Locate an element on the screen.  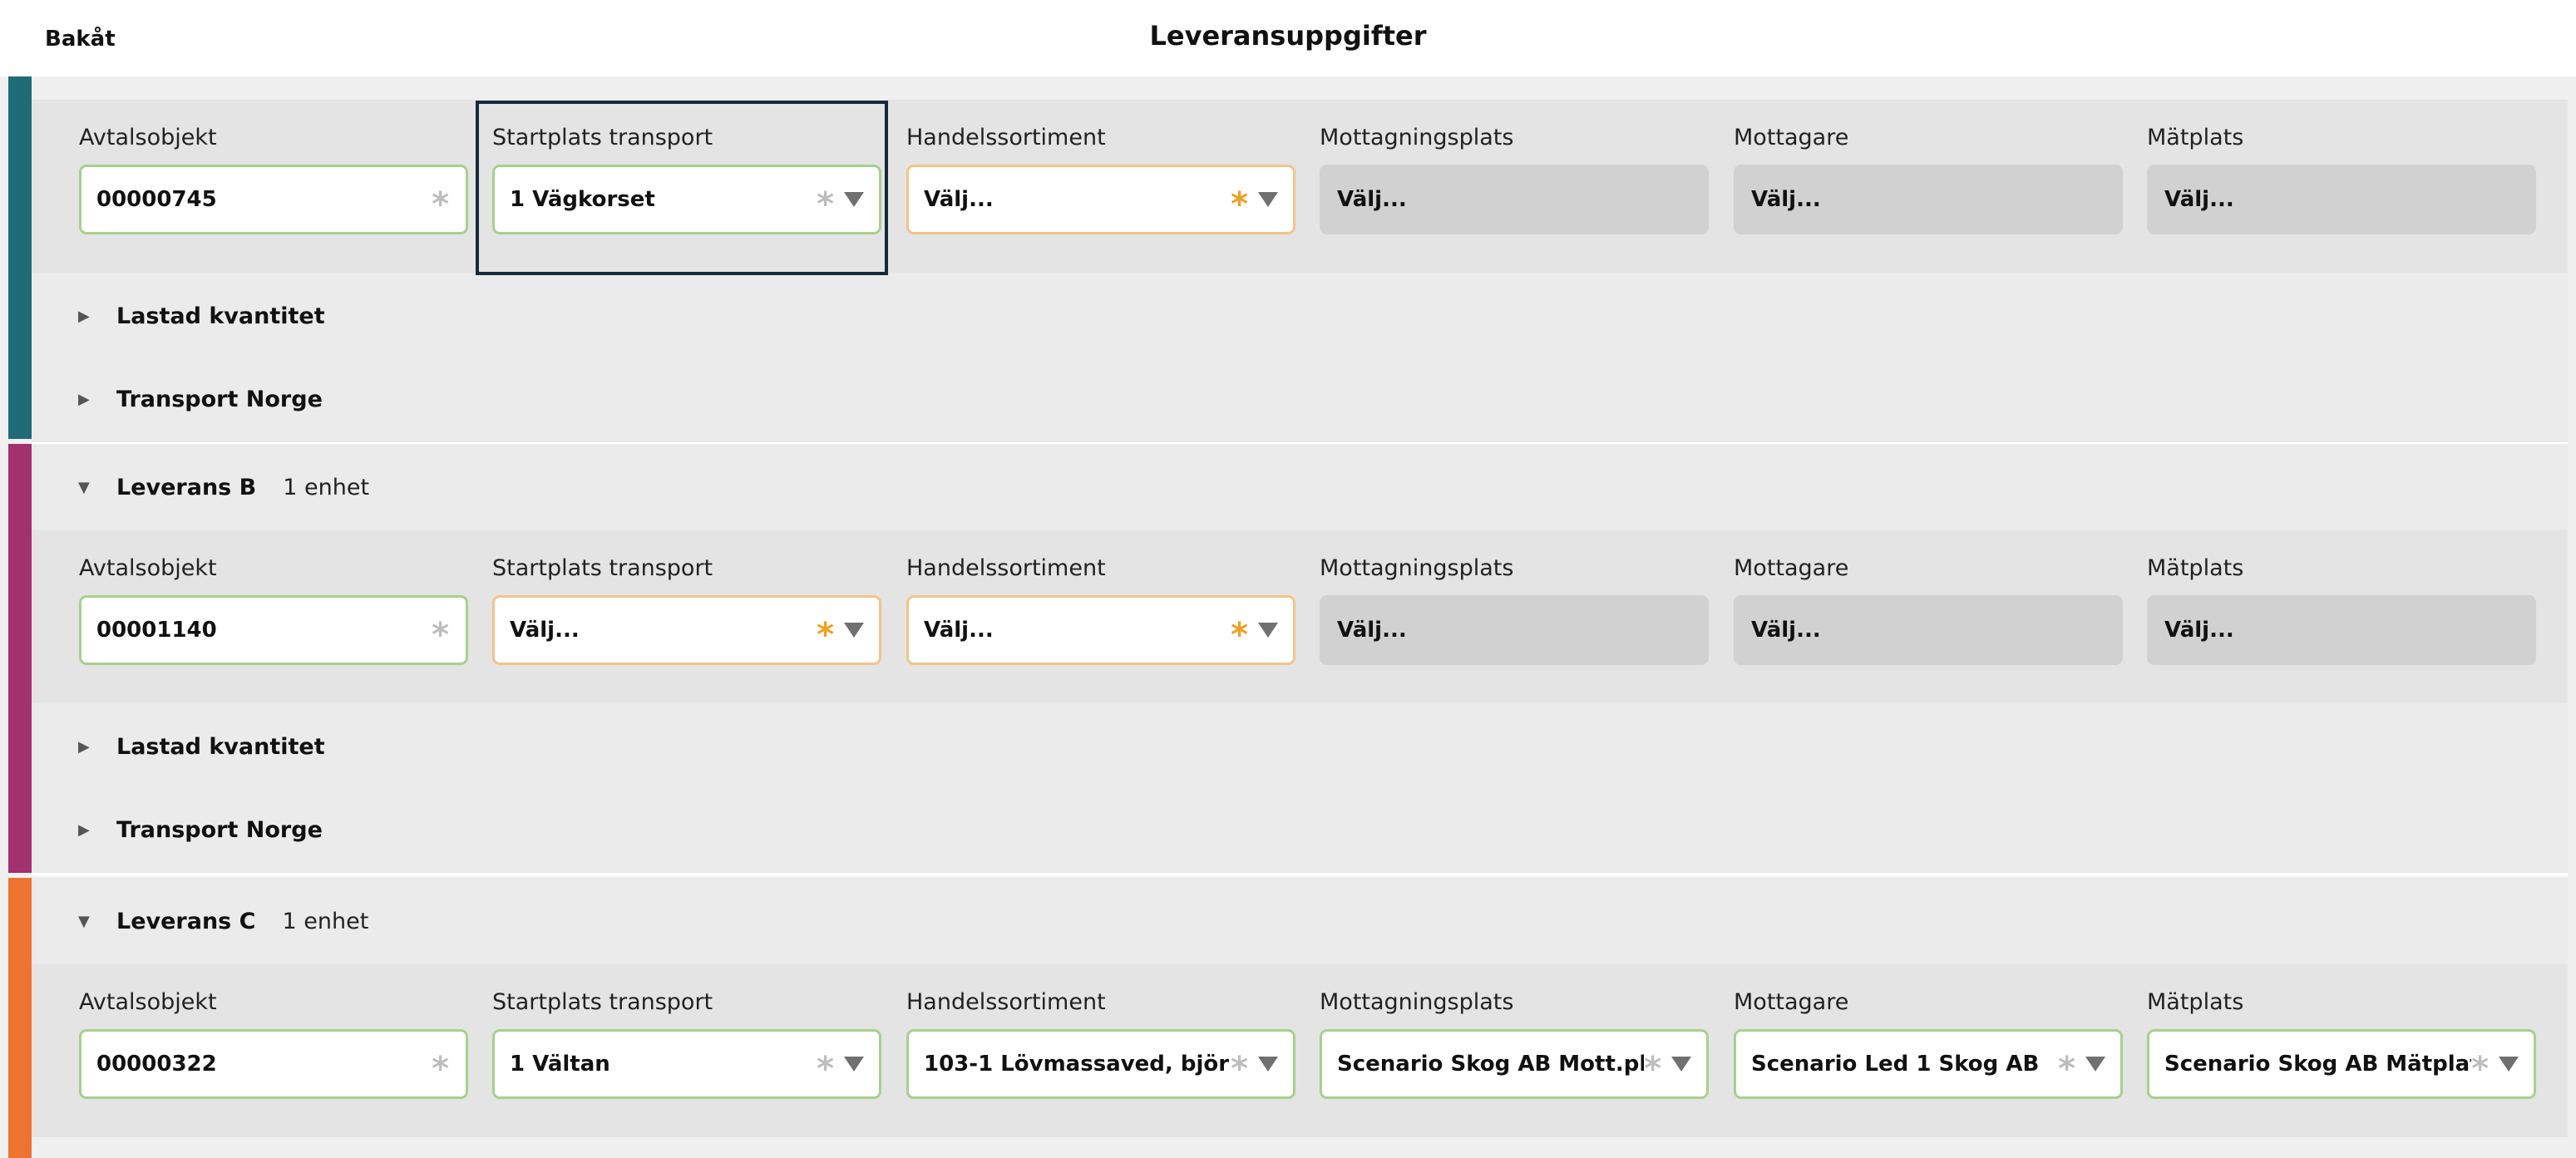
field-value: 103-1 Lövmassaved, björk/asp is located at coordinates (1077, 1064).